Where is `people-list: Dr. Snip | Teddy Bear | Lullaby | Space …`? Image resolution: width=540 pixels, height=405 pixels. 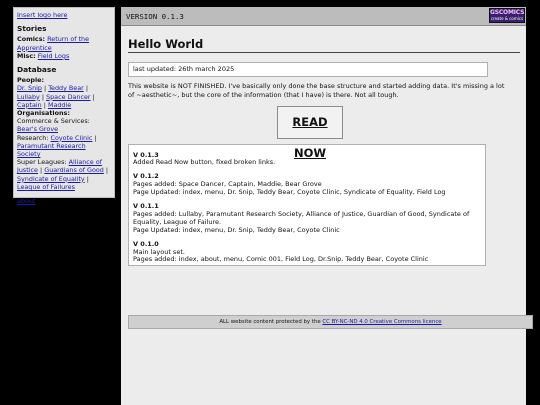 people-list: Dr. Snip | Teddy Bear | Lullaby | Space … is located at coordinates (56, 96).